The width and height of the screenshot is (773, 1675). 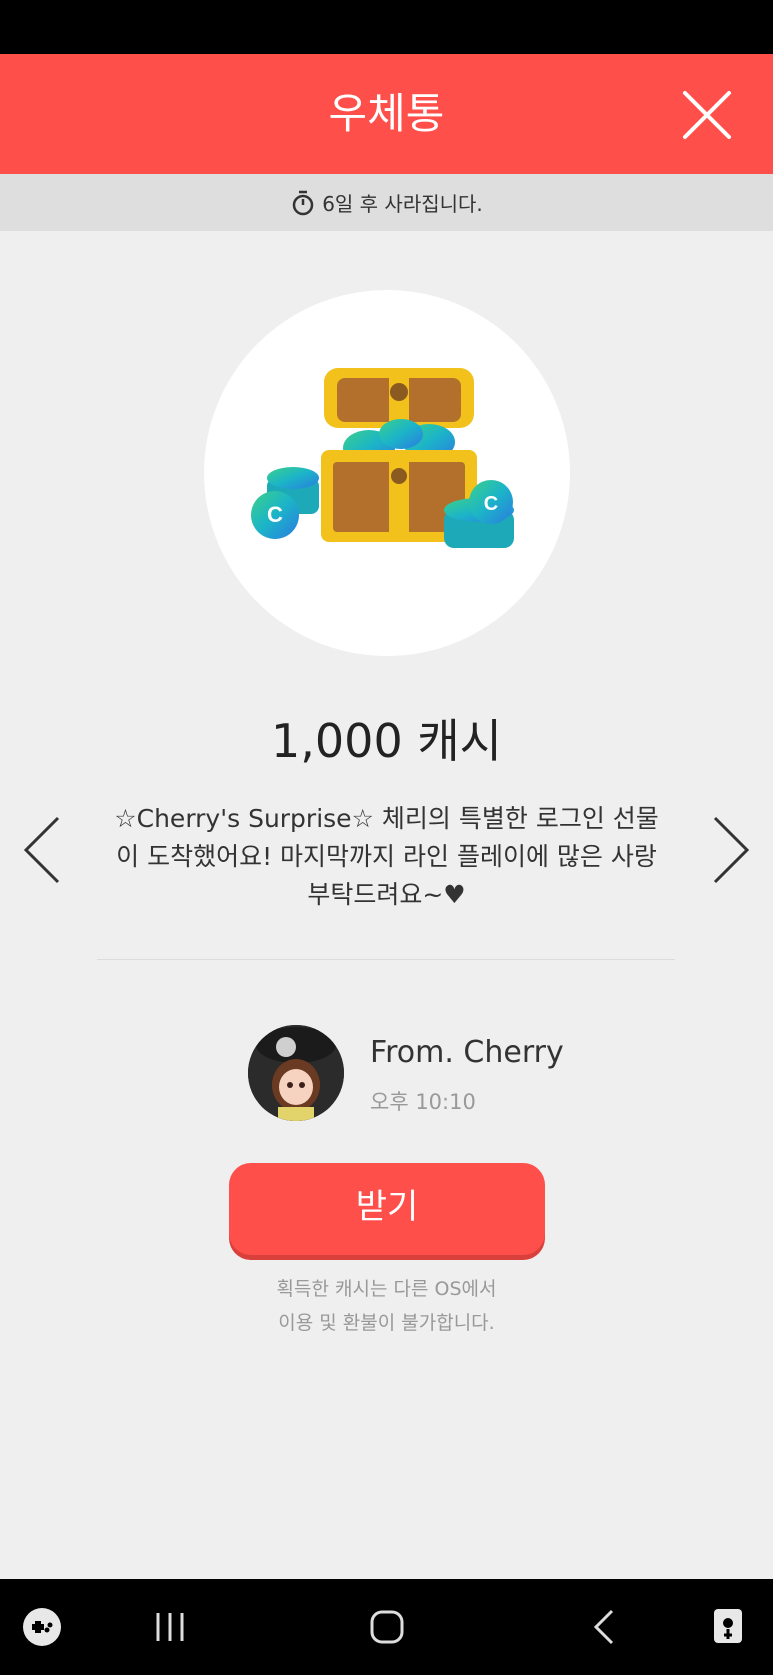 I want to click on timer-icon, so click(x=303, y=202).